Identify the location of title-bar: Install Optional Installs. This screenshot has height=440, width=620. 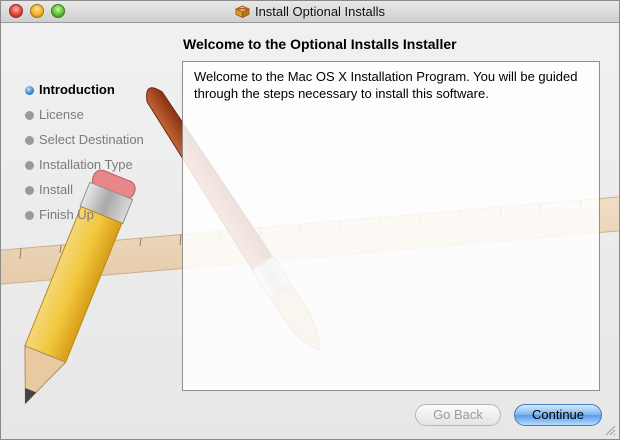
(310, 12).